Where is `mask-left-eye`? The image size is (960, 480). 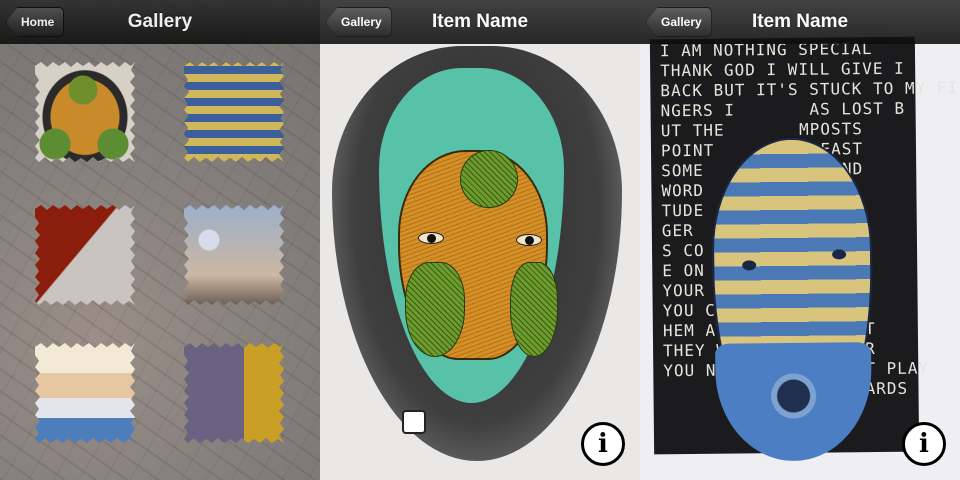
mask-left-eye is located at coordinates (749, 265).